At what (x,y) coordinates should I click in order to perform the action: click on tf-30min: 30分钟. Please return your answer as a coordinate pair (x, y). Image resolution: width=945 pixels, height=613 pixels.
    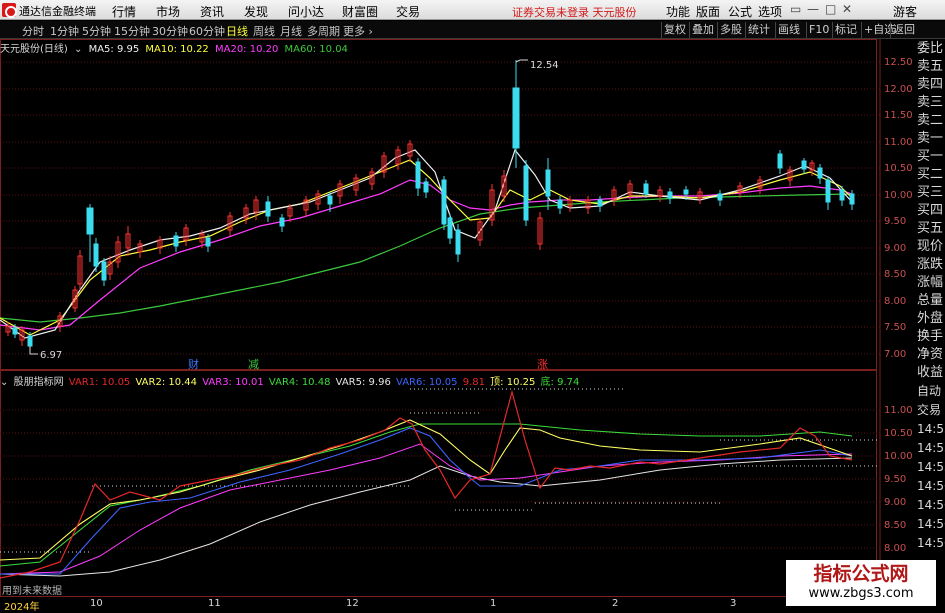
    Looking at the image, I should click on (170, 31).